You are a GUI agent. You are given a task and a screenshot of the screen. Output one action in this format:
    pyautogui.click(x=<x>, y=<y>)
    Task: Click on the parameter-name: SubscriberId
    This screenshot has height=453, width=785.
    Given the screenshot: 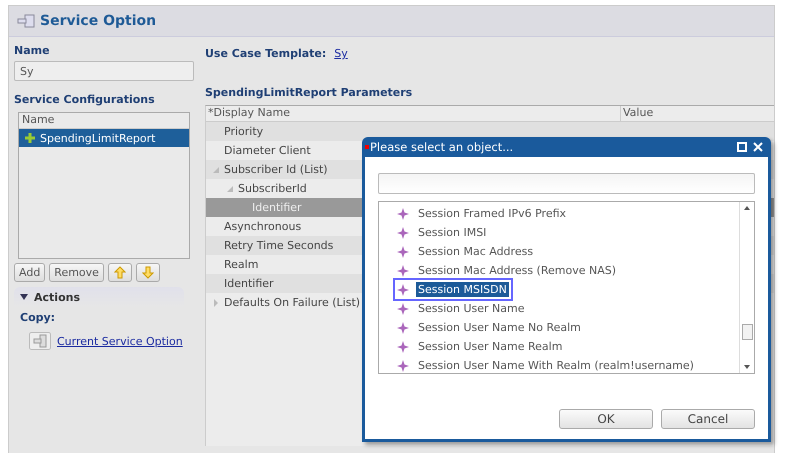 What is the action you would take?
    pyautogui.click(x=272, y=188)
    